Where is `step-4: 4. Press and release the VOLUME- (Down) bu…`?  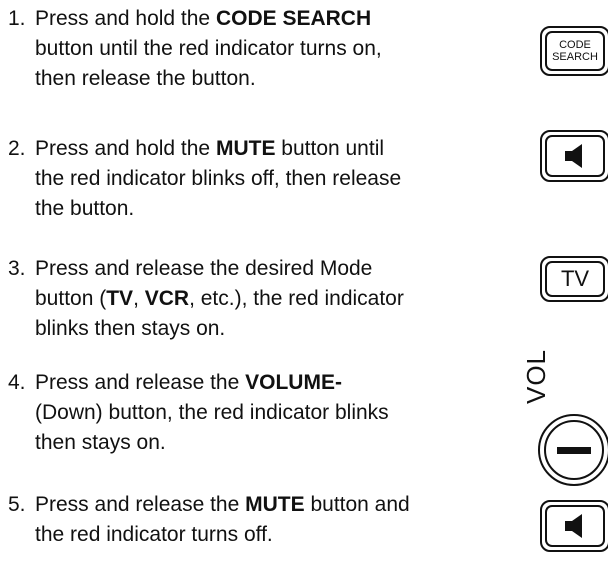
step-4: 4. Press and release the VOLUME- (Down) bu… is located at coordinates (258, 413).